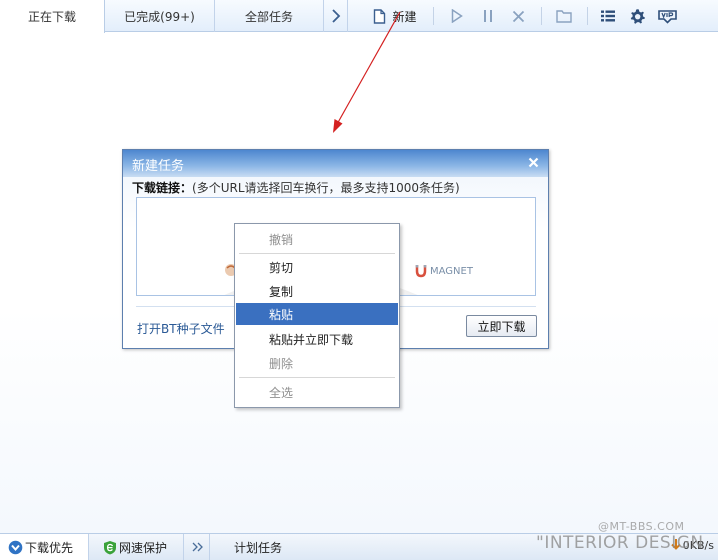 The height and width of the screenshot is (560, 718). I want to click on vip-button, so click(667, 16).